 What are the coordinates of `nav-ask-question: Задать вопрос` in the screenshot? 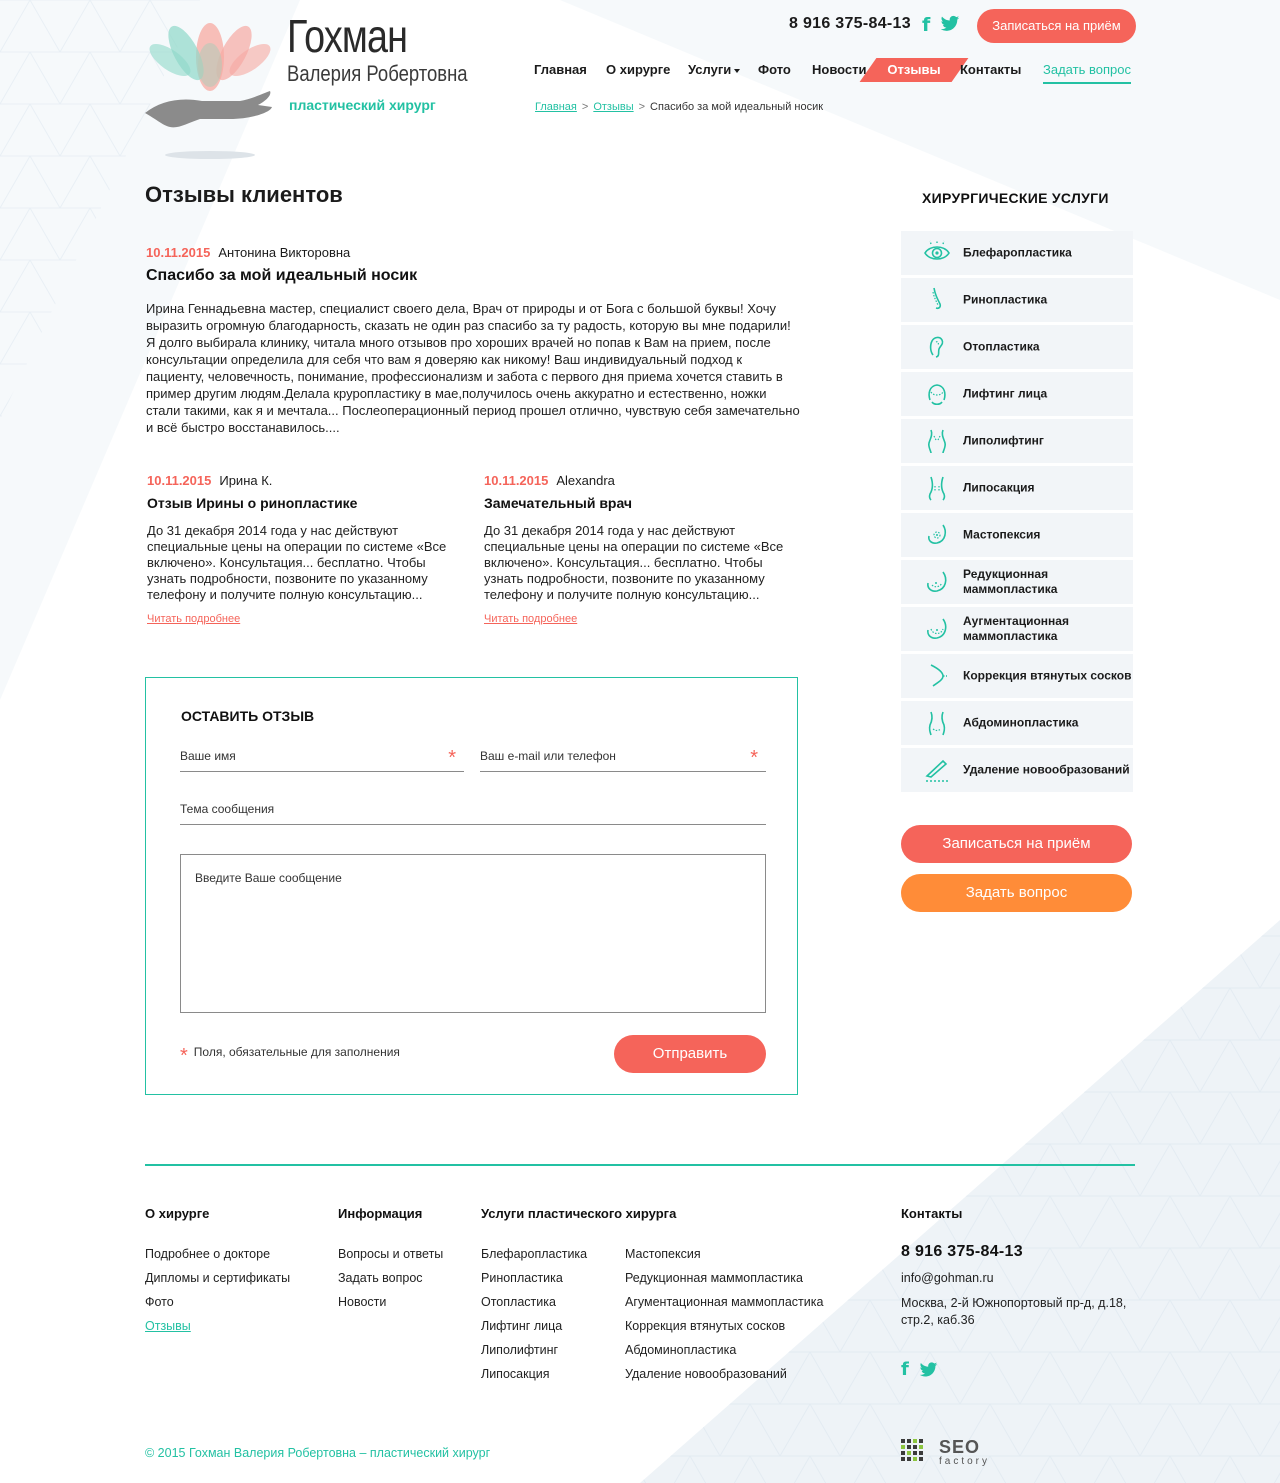 It's located at (1087, 72).